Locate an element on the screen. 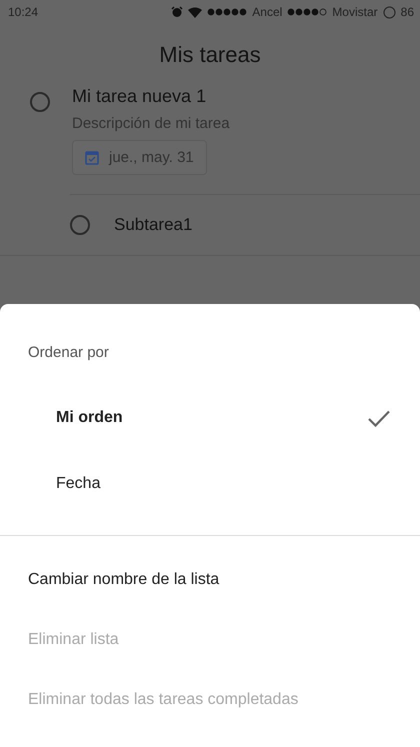 This screenshot has width=420, height=747. wifi-icon is located at coordinates (195, 12).